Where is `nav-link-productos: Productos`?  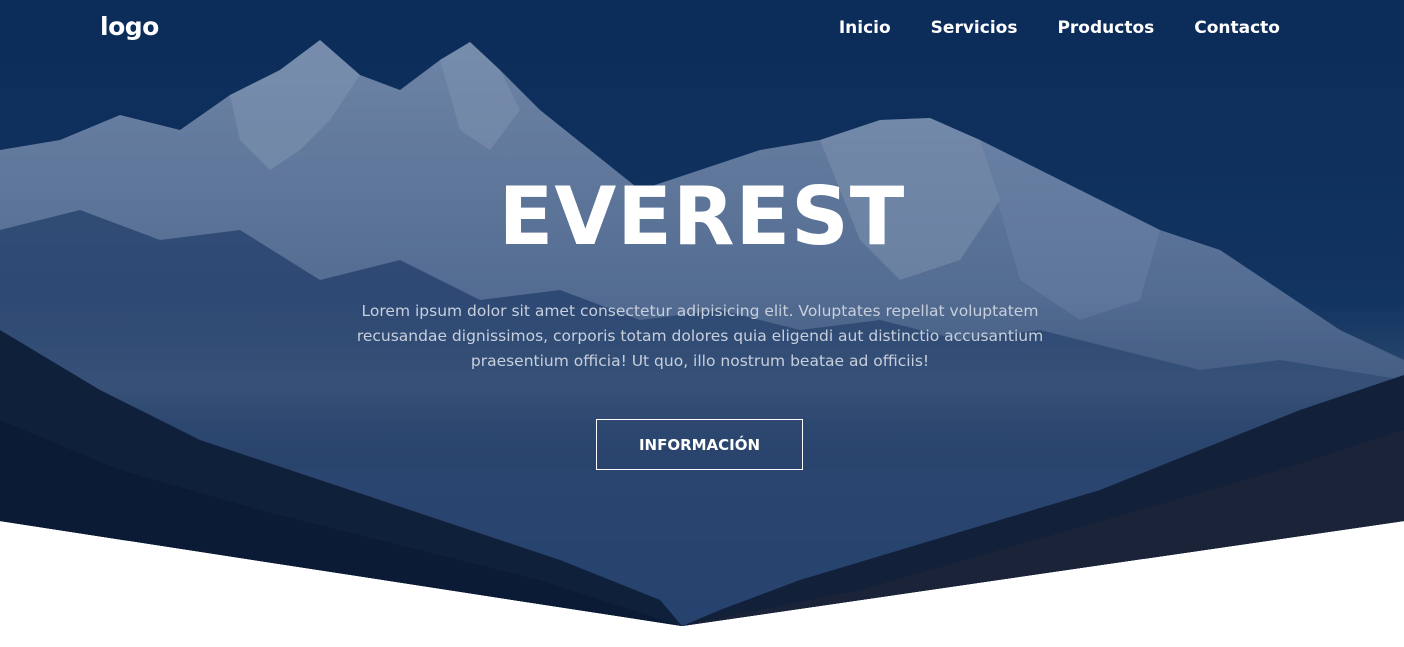 nav-link-productos: Productos is located at coordinates (1105, 28).